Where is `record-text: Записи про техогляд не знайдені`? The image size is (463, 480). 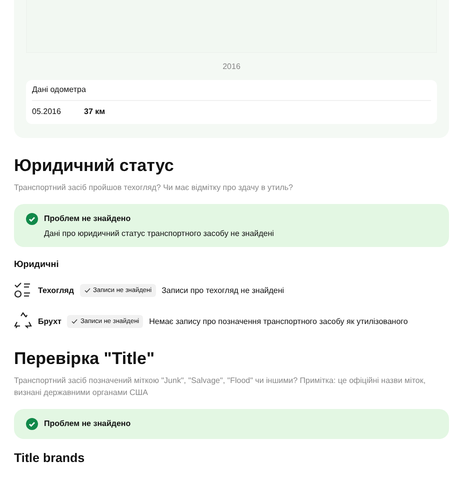
record-text: Записи про техогляд не знайдені is located at coordinates (223, 290).